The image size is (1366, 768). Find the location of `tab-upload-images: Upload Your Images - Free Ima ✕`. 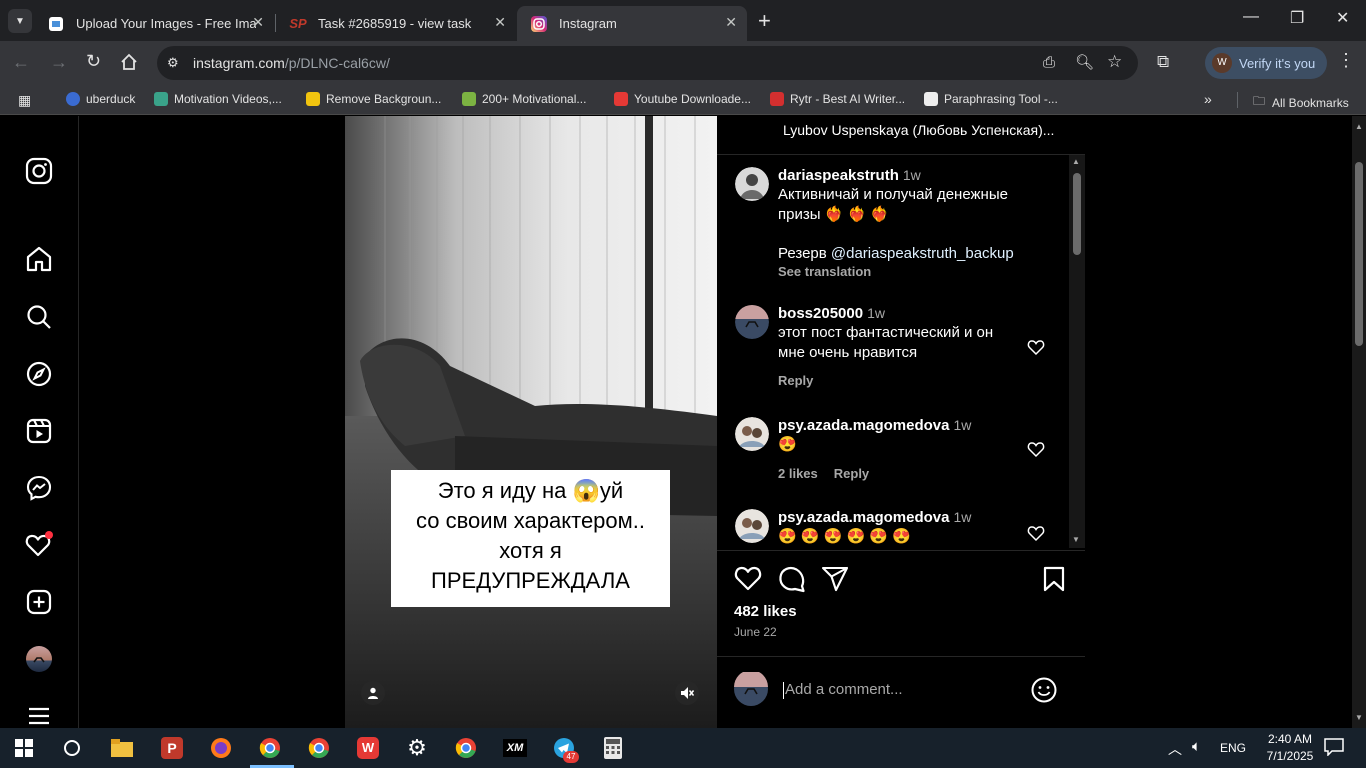

tab-upload-images: Upload Your Images - Free Ima ✕ is located at coordinates (154, 23).